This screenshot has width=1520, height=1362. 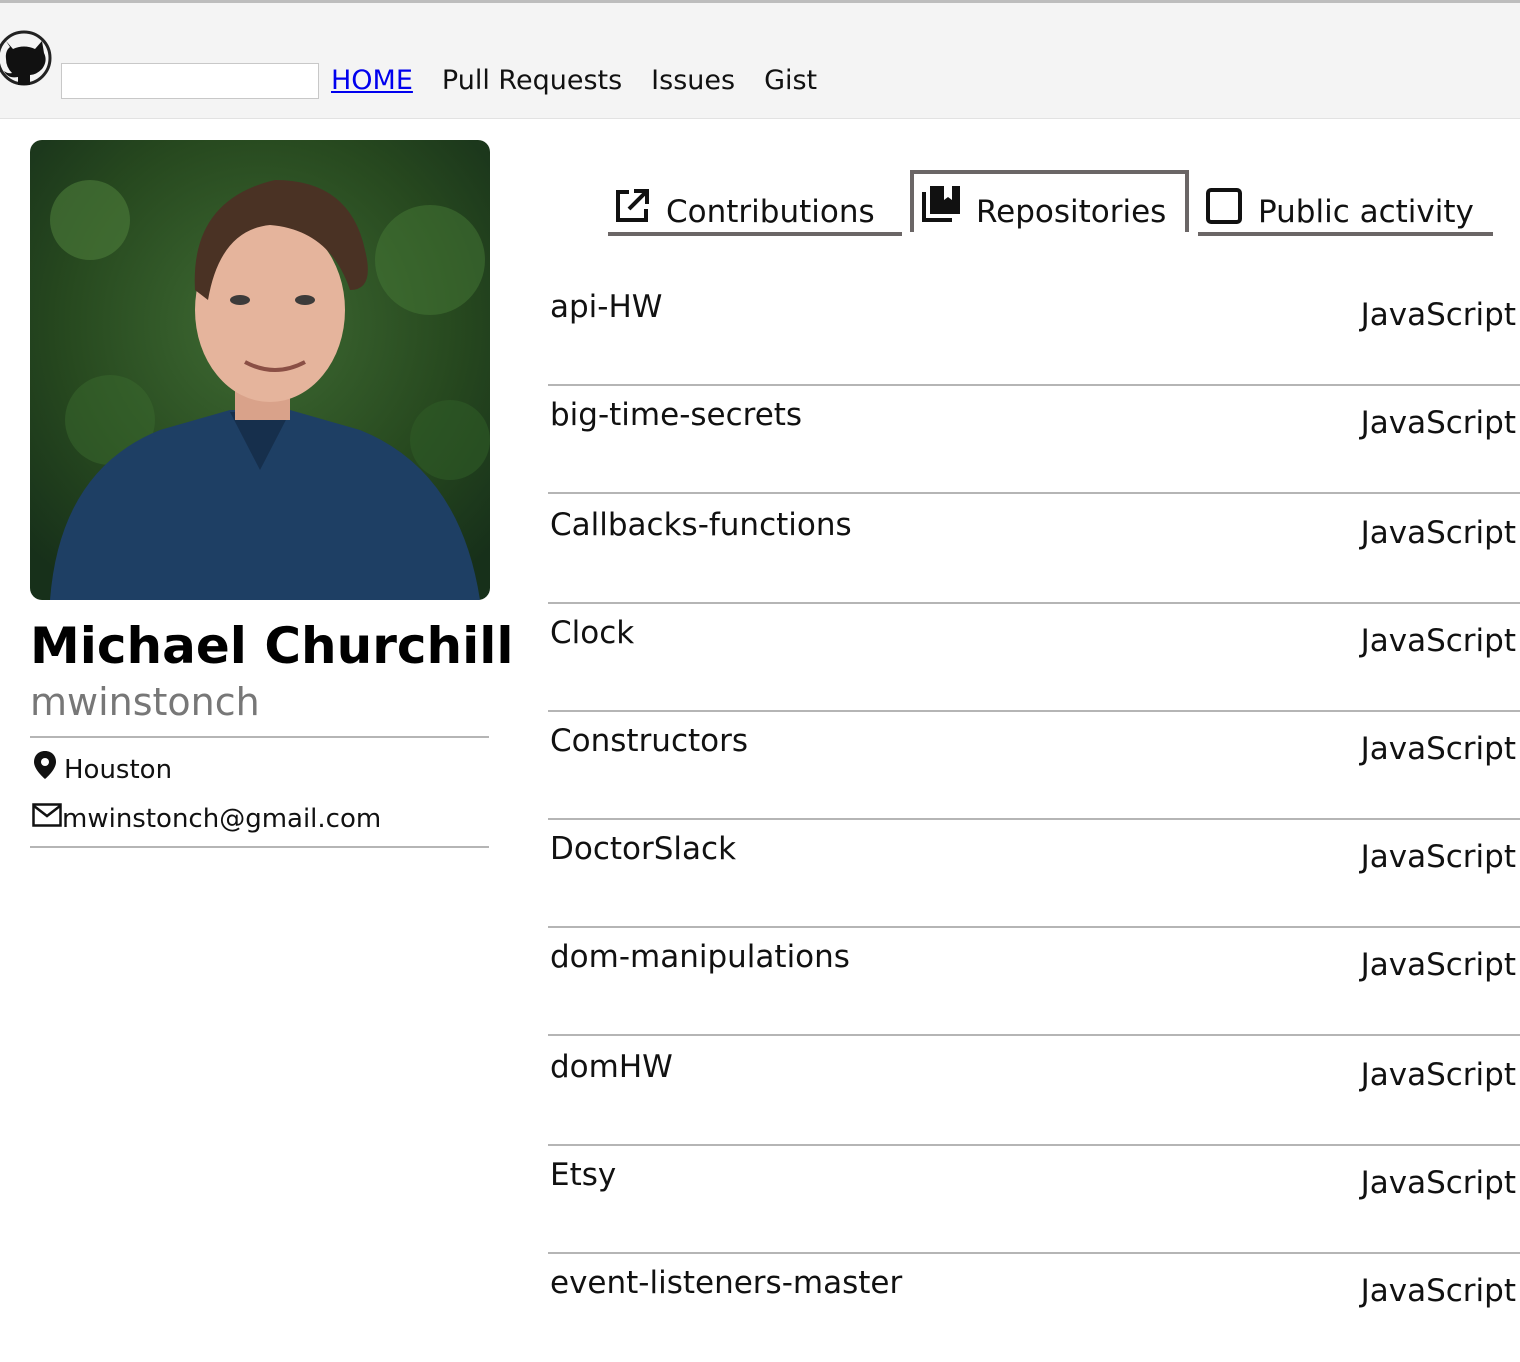 I want to click on tab-contributions: Contributions, so click(x=755, y=206).